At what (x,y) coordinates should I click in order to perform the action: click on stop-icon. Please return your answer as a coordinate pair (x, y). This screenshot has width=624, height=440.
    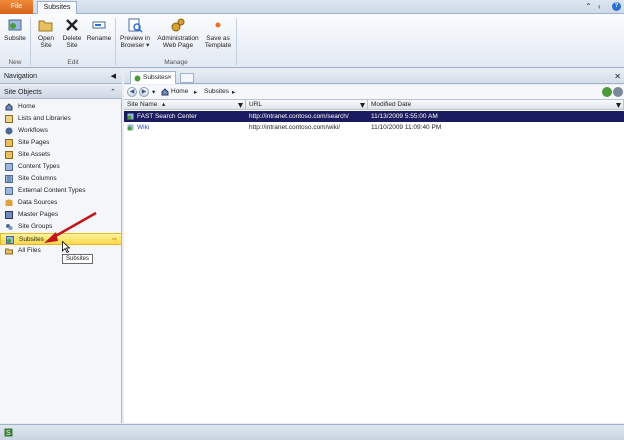
    Looking at the image, I should click on (618, 92).